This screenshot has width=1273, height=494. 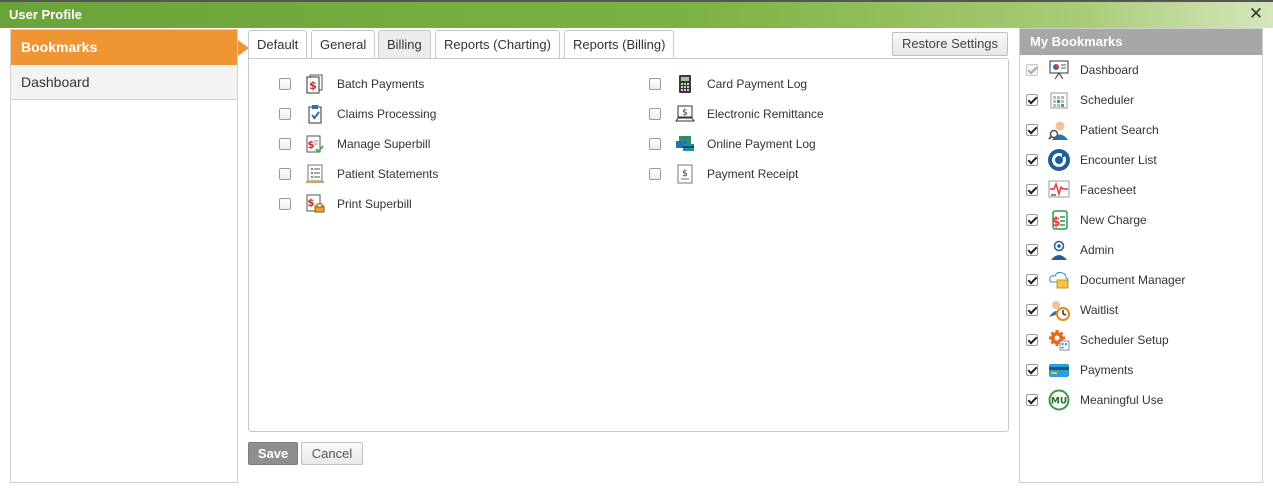 I want to click on cancel-button: Cancel, so click(x=332, y=453).